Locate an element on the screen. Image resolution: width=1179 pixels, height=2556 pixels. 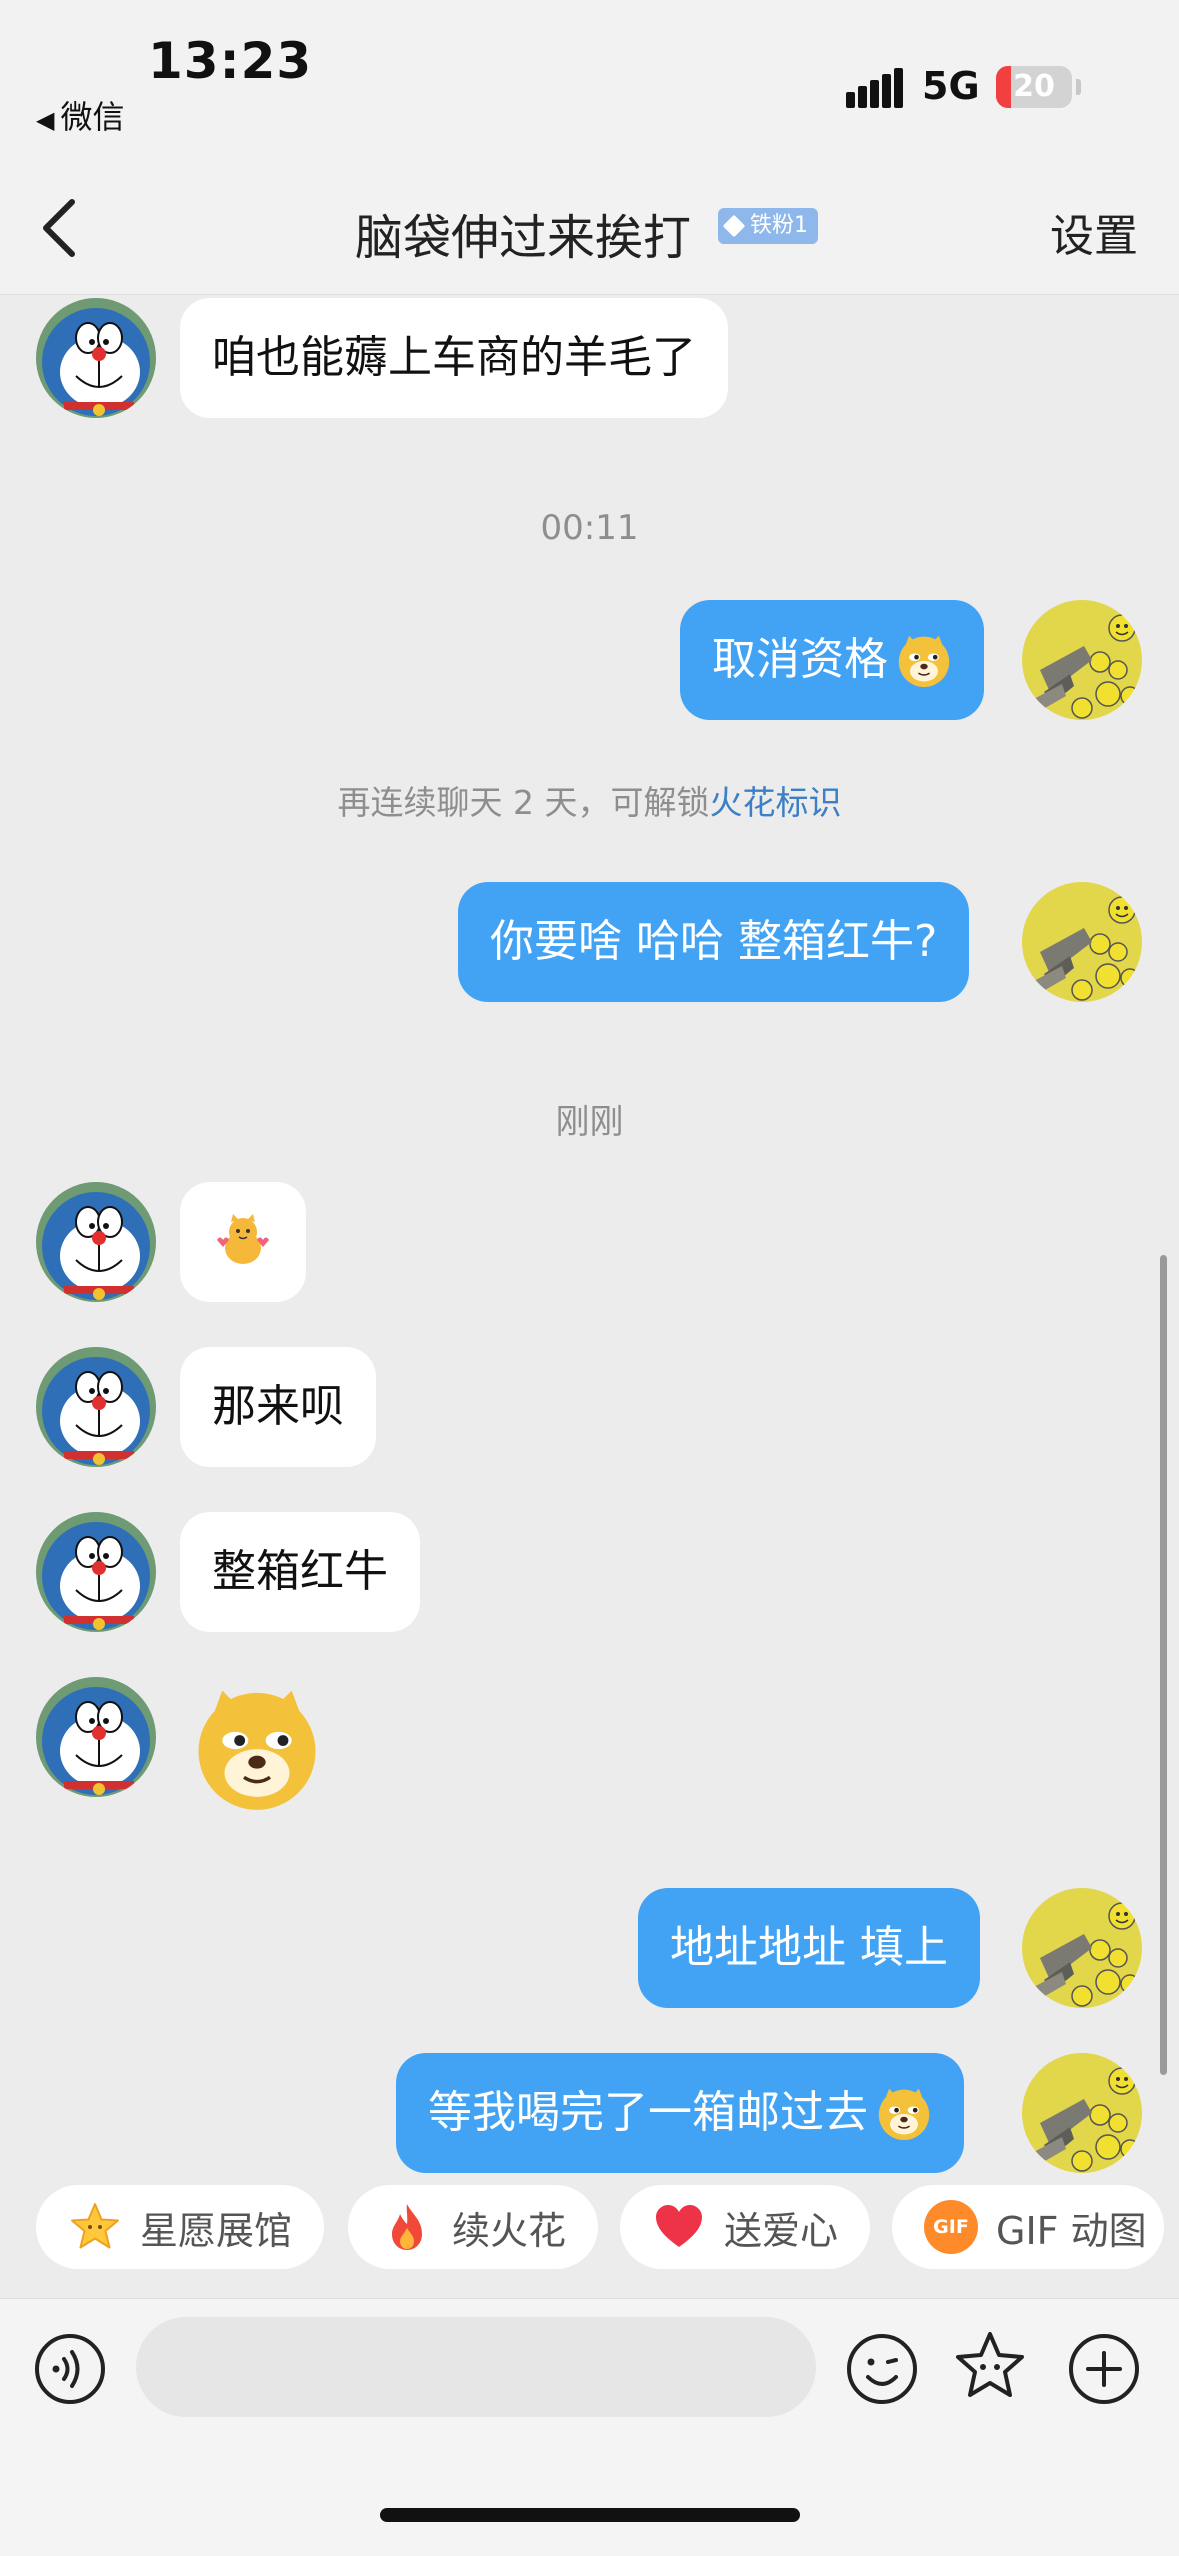
message-bubble: 等我喝完了一箱邮过去 is located at coordinates (680, 2113).